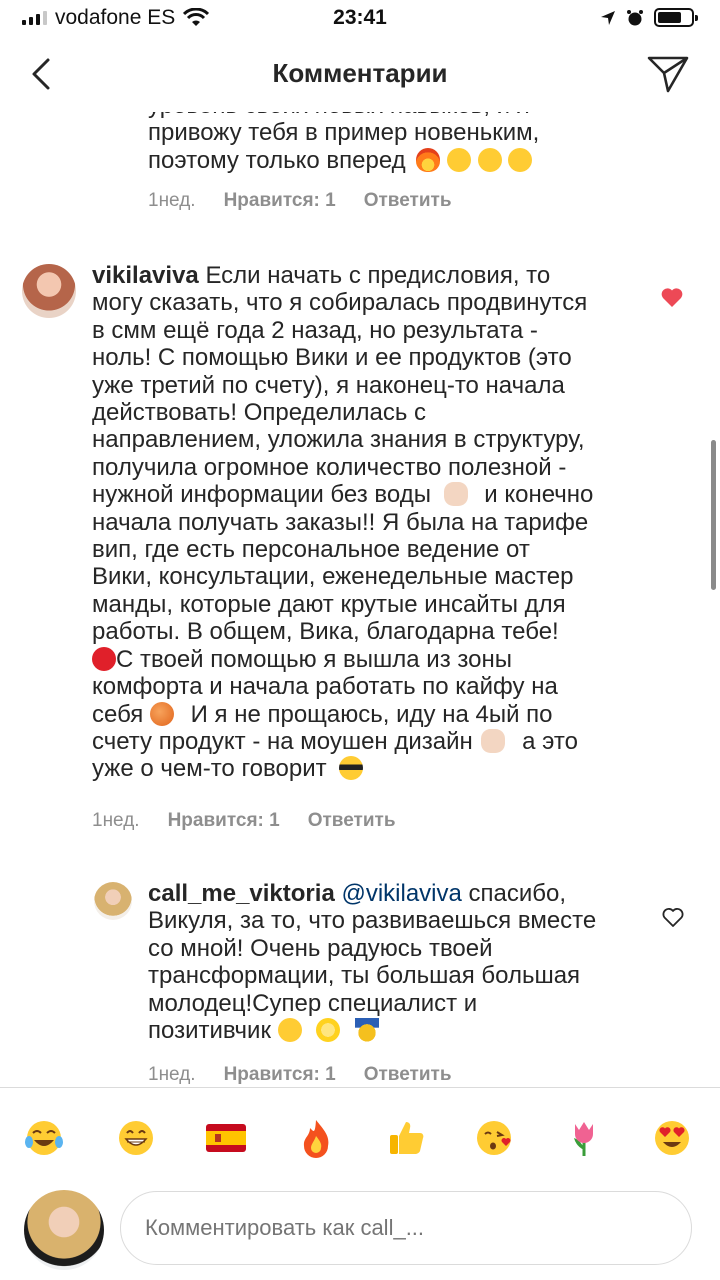  What do you see at coordinates (406, 1228) in the screenshot?
I see `comment-input` at bounding box center [406, 1228].